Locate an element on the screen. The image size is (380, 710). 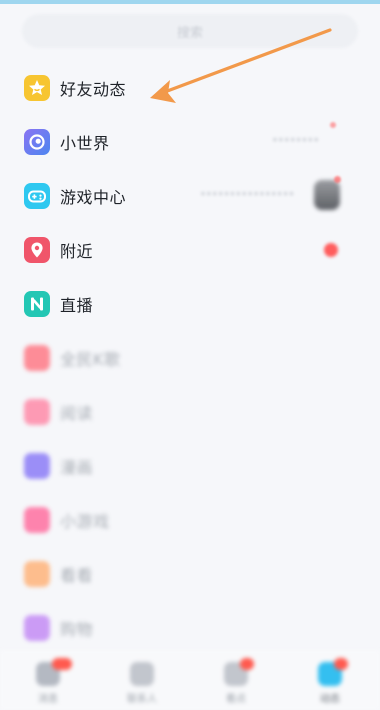
tab-contacts: 联系人 is located at coordinates (142, 682).